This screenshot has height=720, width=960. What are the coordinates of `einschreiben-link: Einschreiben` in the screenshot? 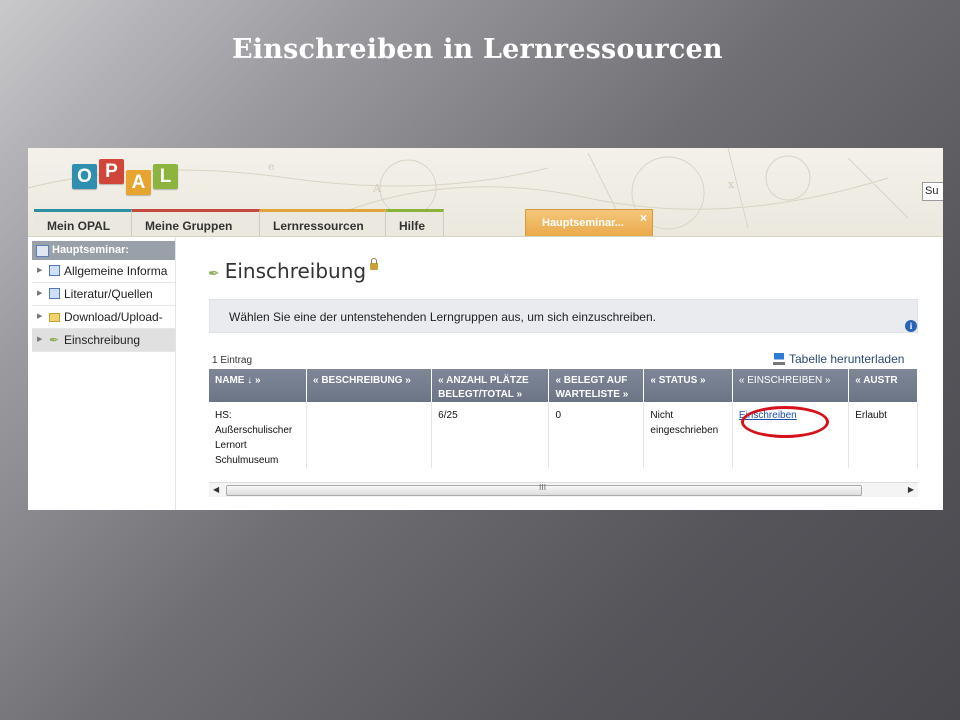 It's located at (768, 415).